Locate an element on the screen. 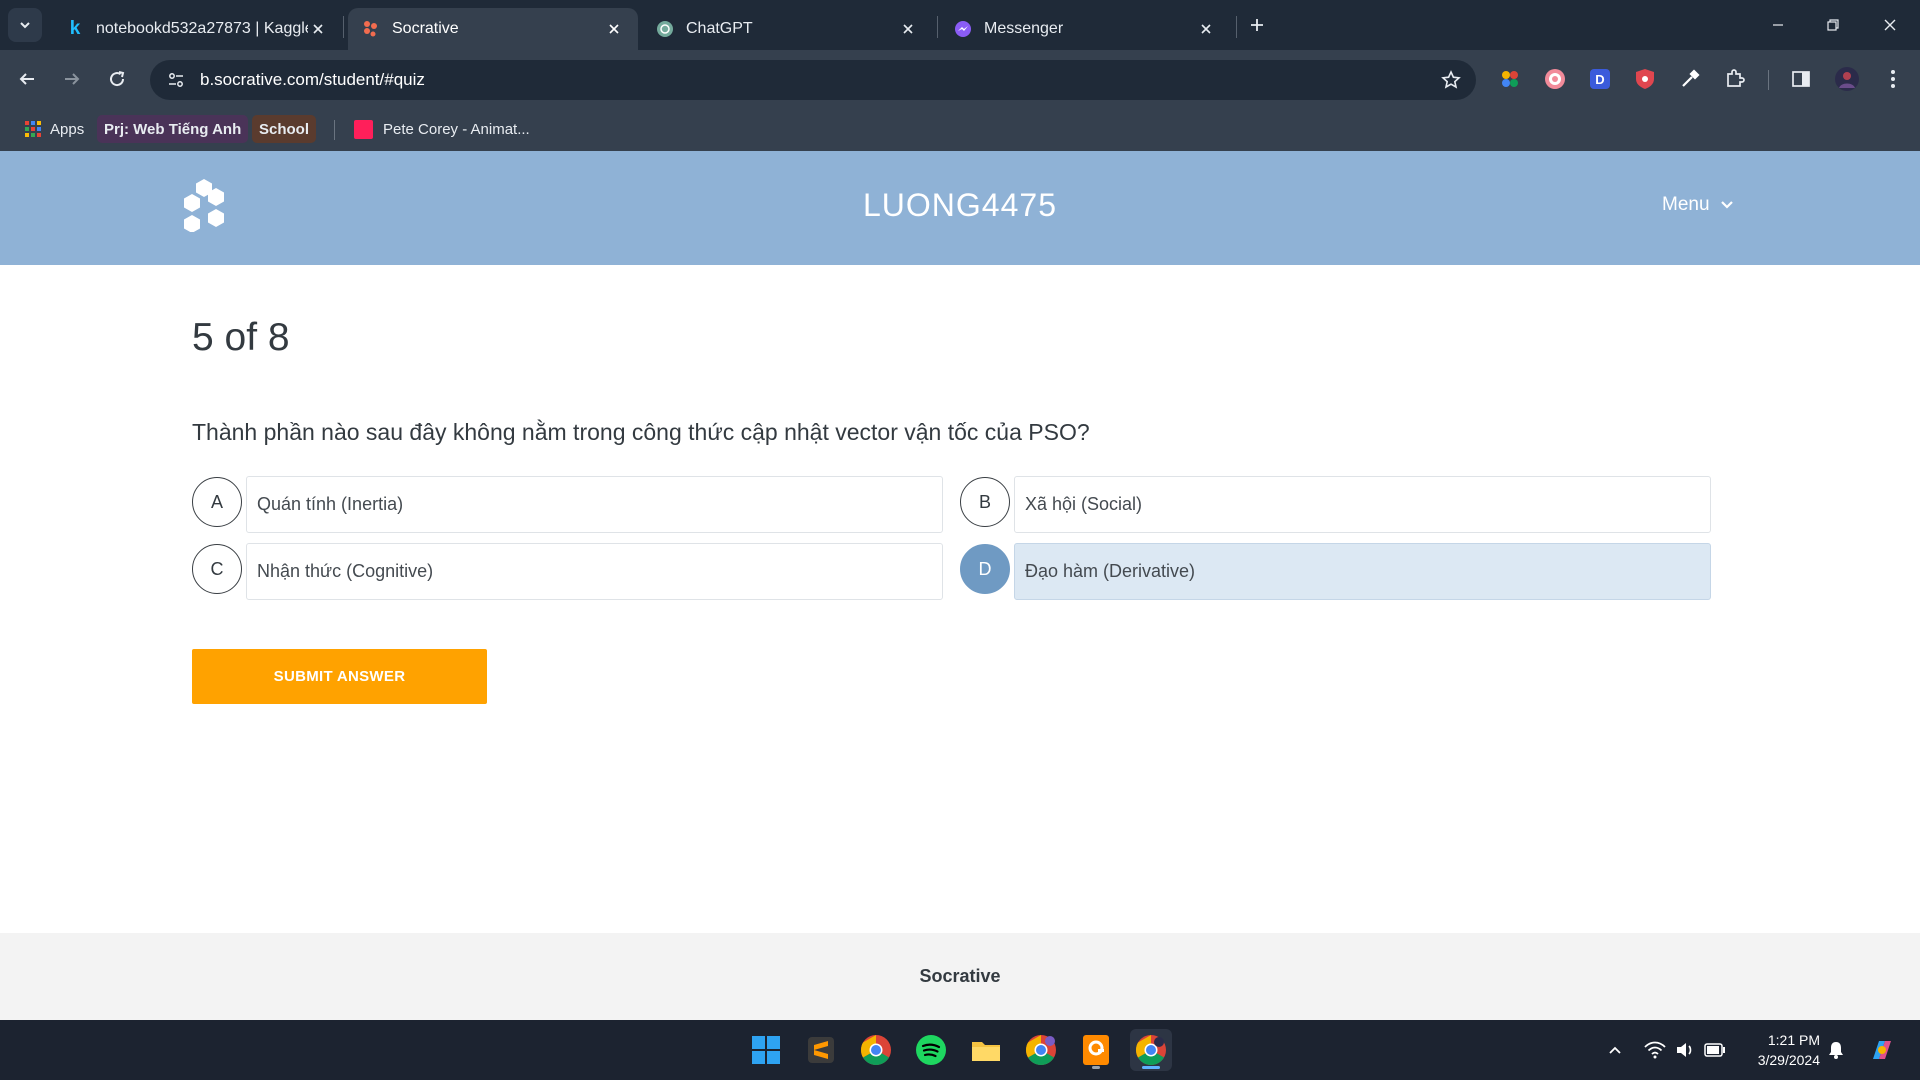 The image size is (1920, 1080). arrow-left-icon is located at coordinates (26, 79).